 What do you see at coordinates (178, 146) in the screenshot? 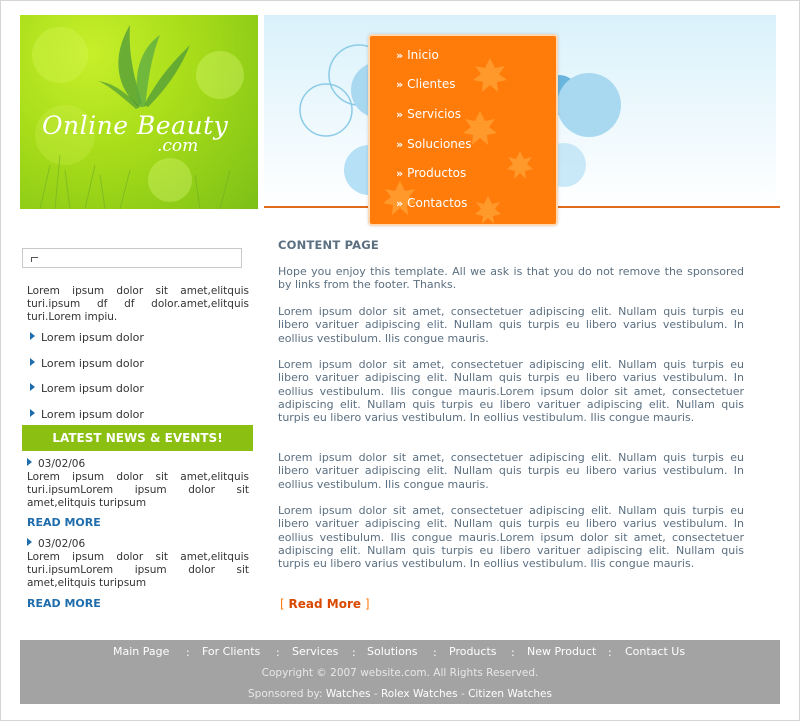
I see `logo-subtext: .com` at bounding box center [178, 146].